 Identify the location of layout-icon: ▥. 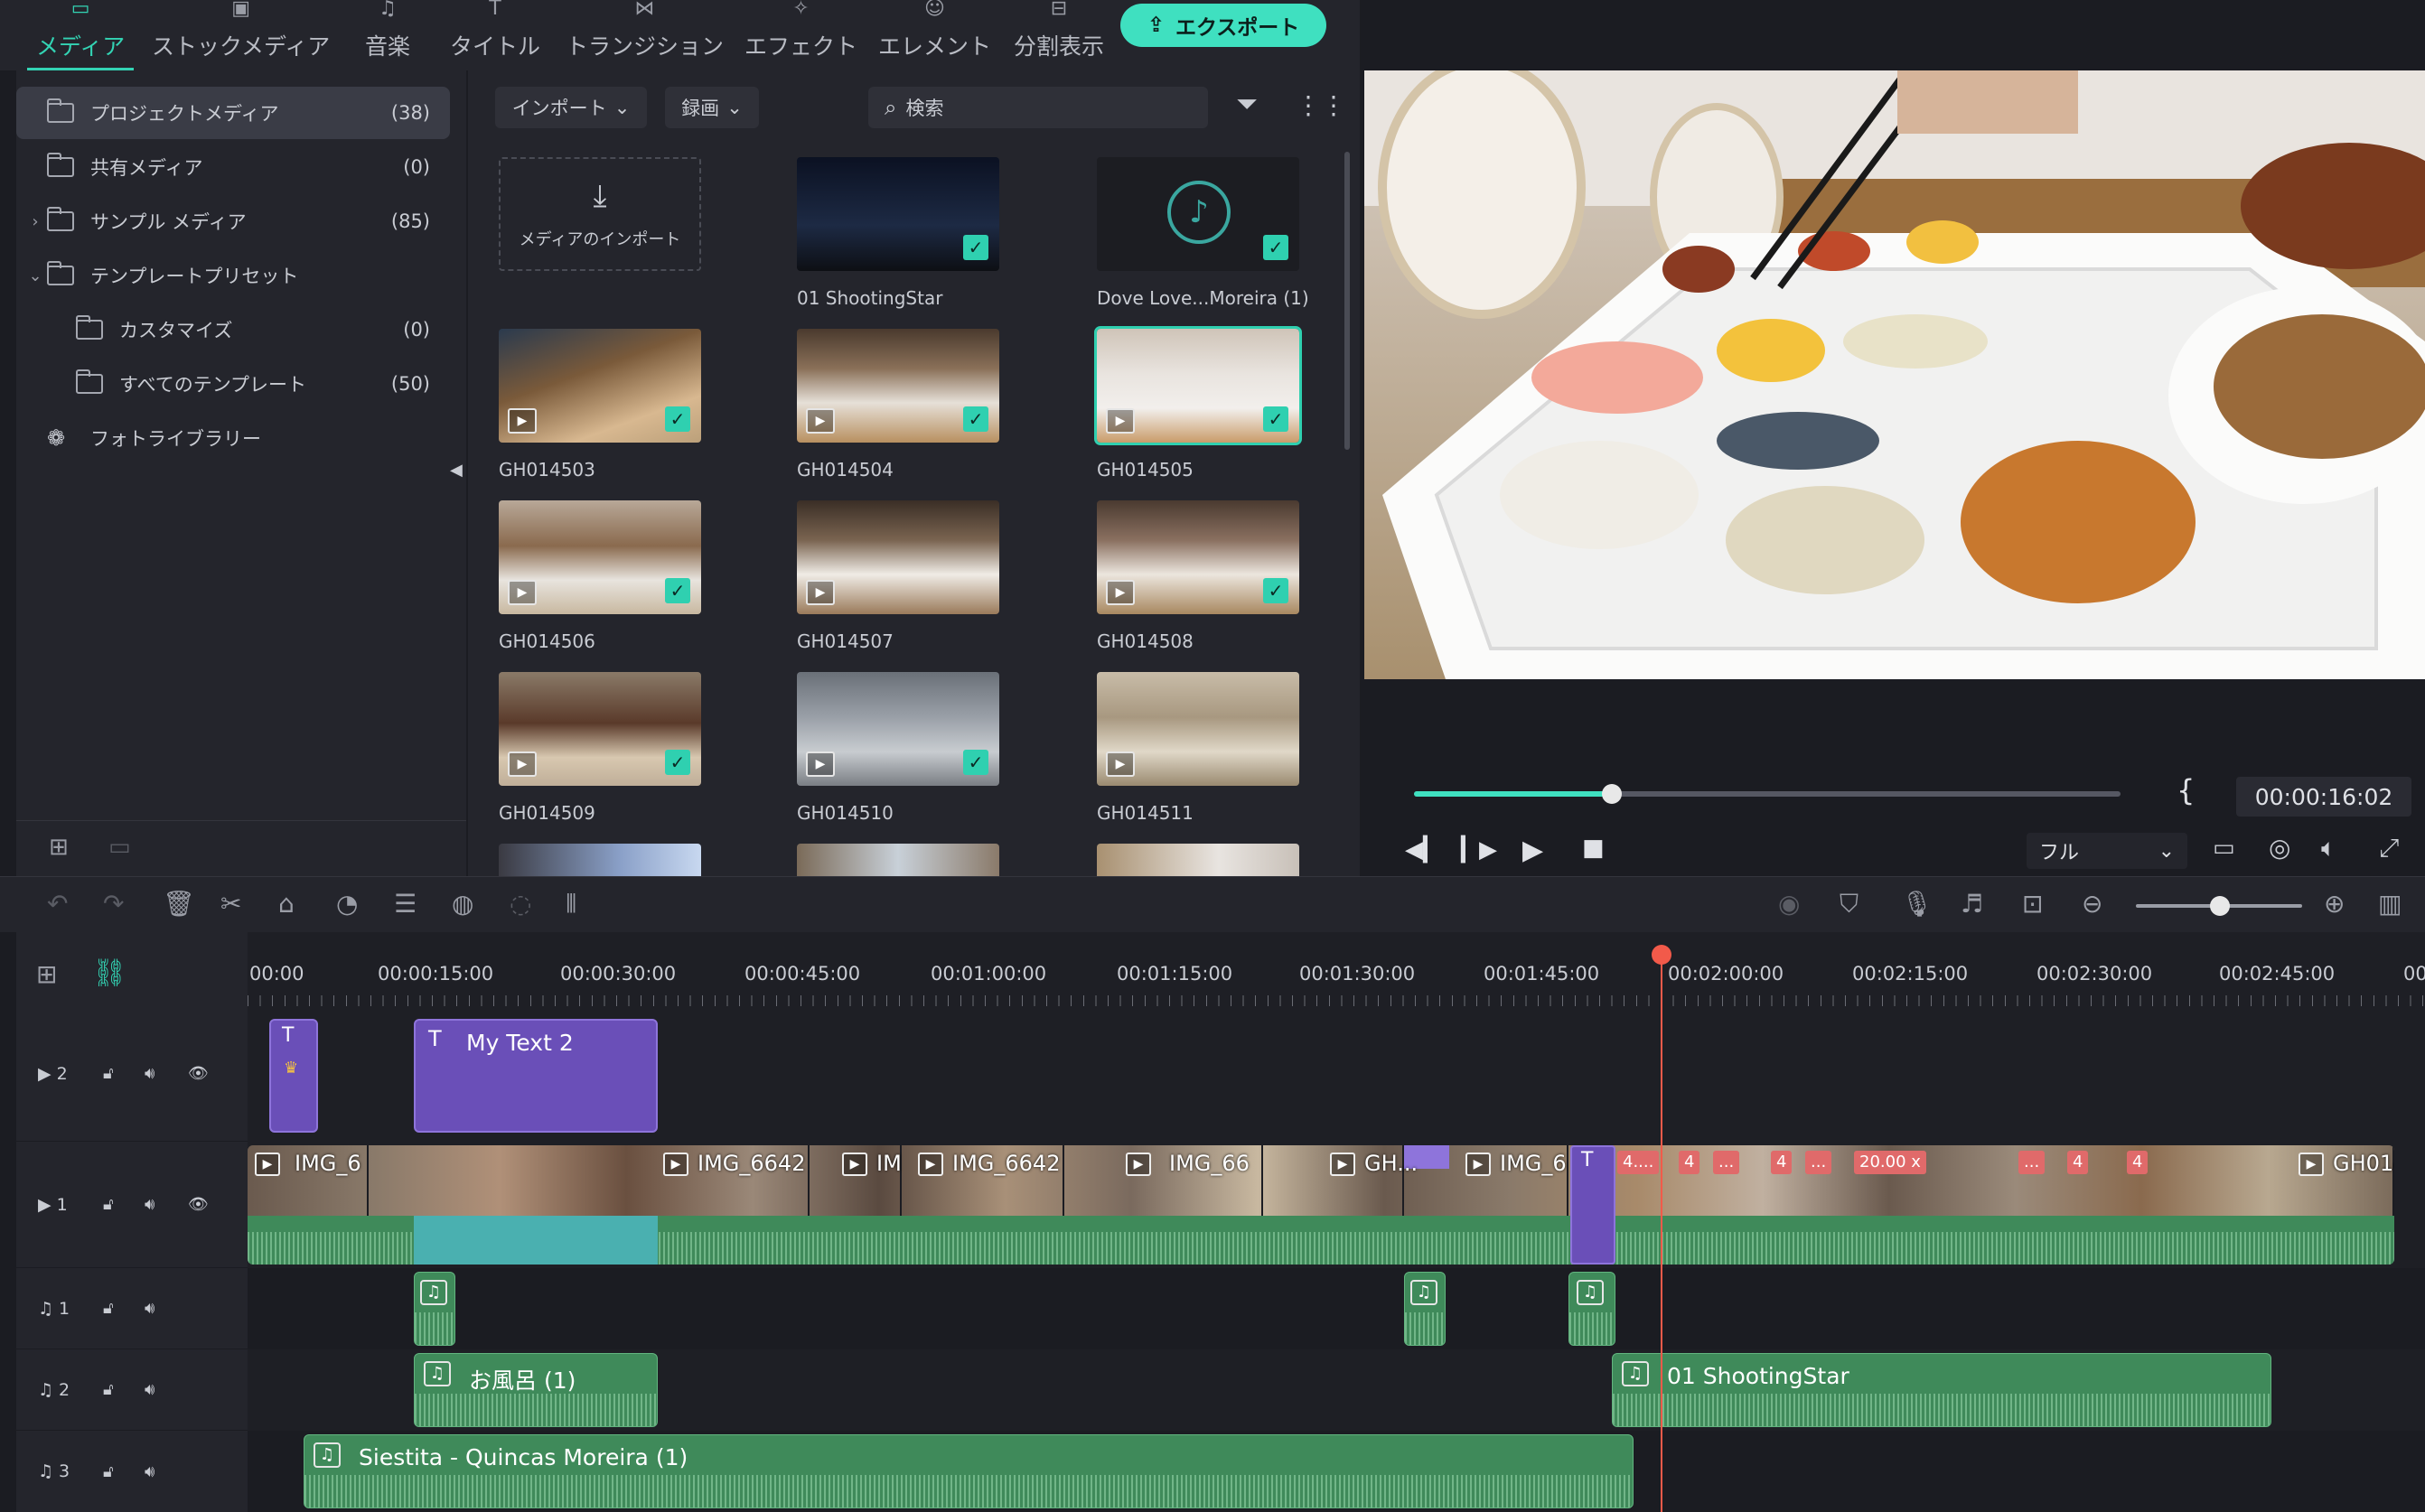
(2390, 904).